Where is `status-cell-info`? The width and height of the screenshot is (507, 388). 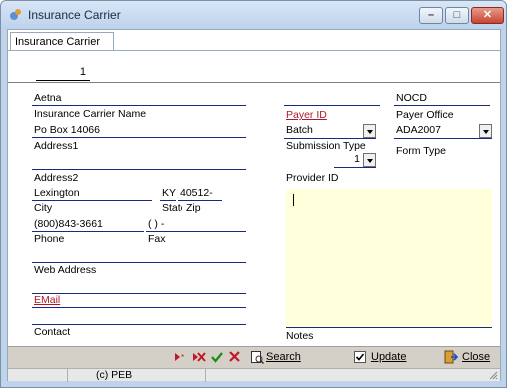 status-cell-info is located at coordinates (353, 375).